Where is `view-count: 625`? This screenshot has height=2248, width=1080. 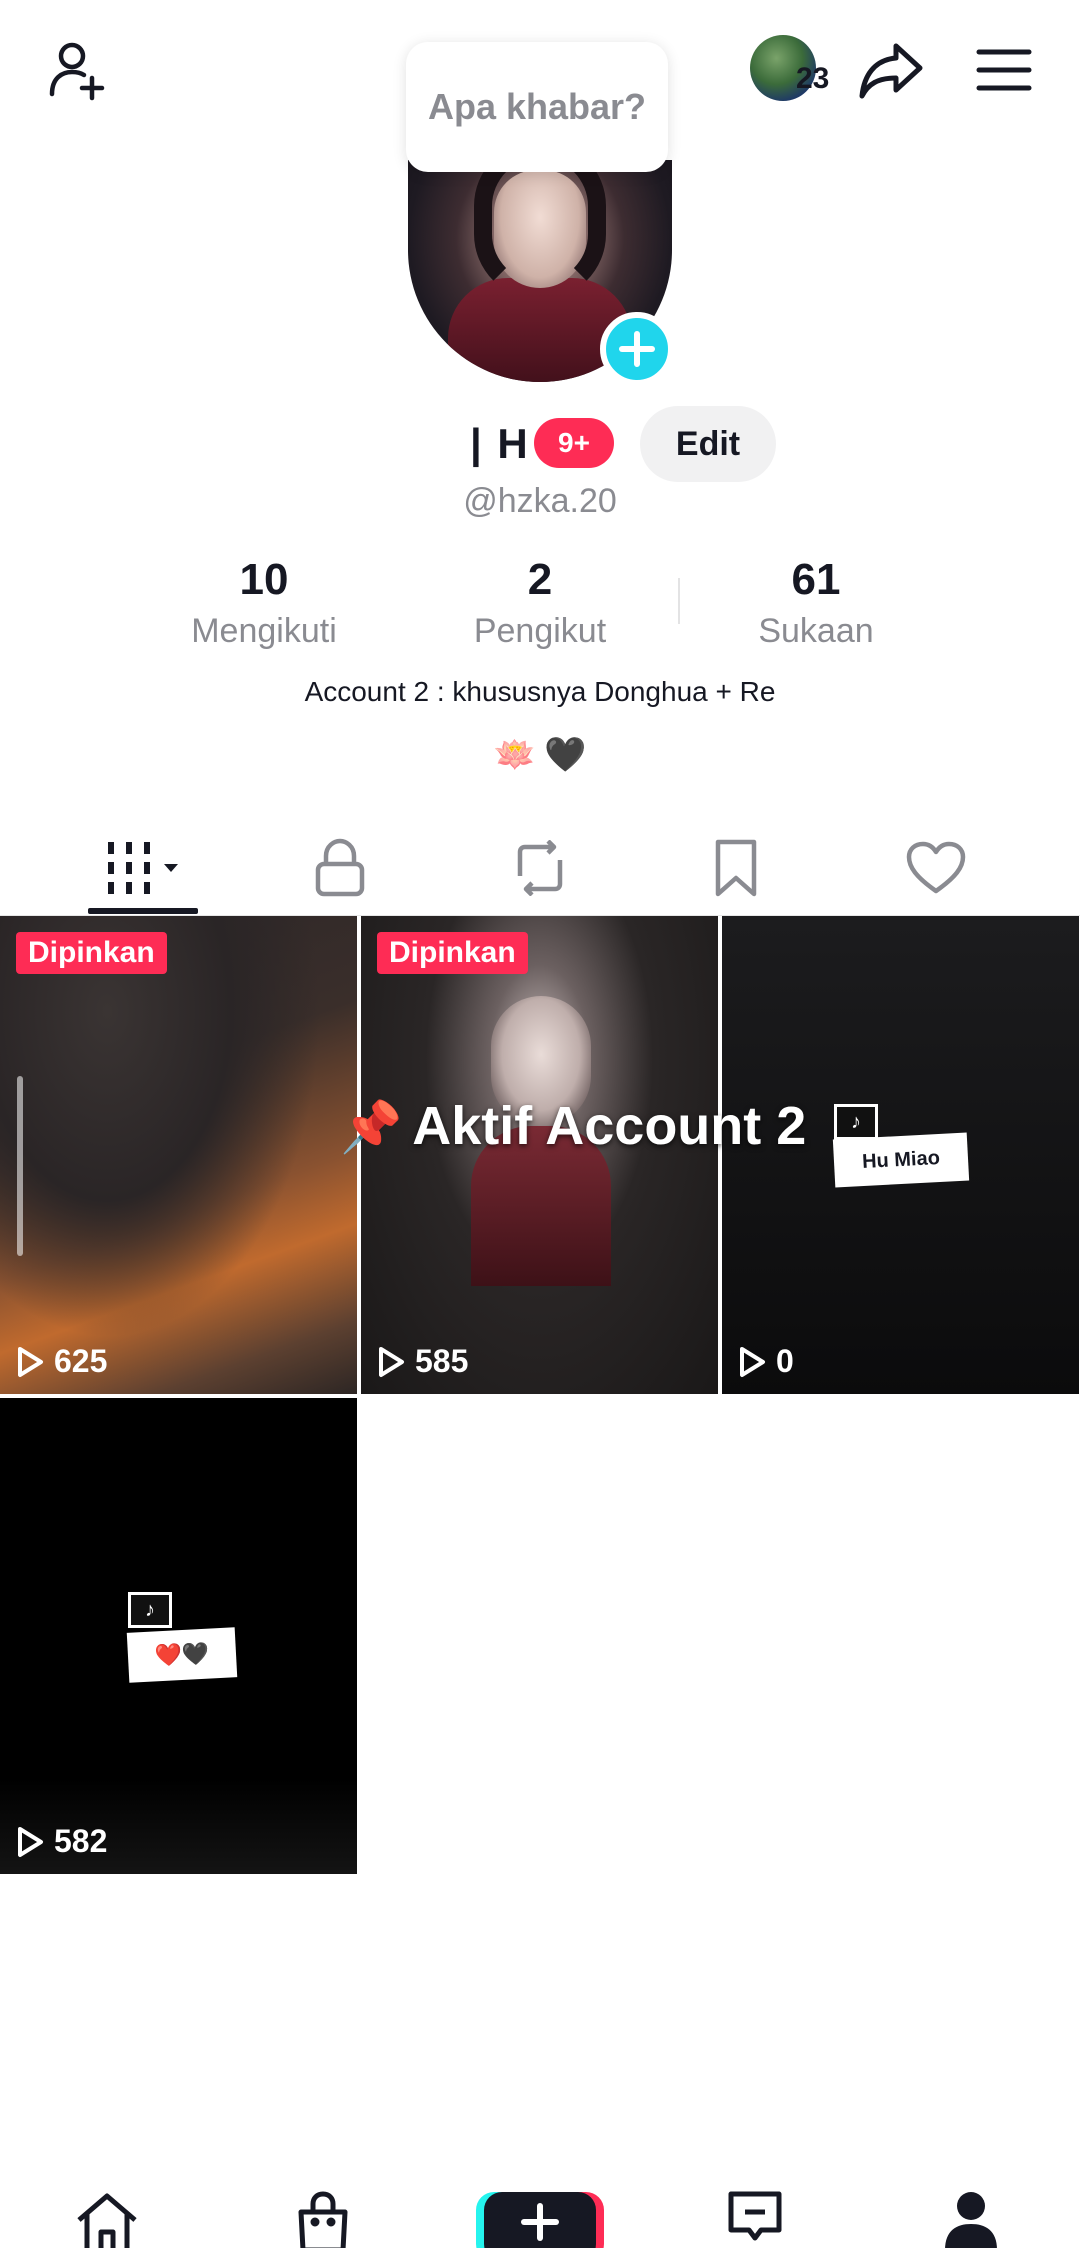 view-count: 625 is located at coordinates (61, 1361).